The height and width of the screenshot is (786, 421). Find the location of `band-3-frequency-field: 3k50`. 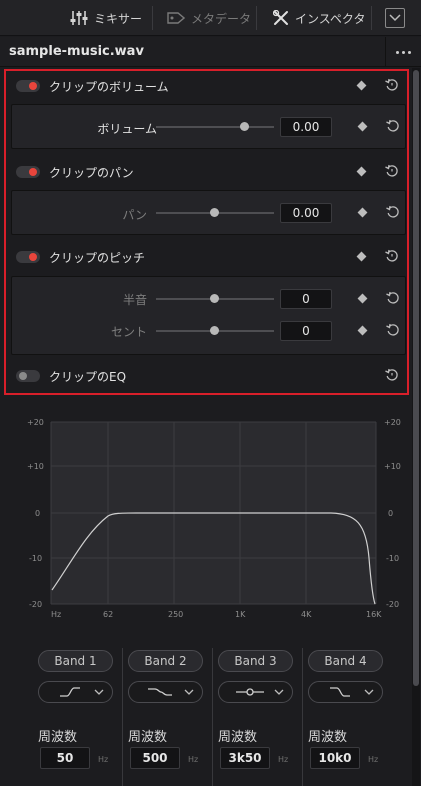

band-3-frequency-field: 3k50 is located at coordinates (245, 758).